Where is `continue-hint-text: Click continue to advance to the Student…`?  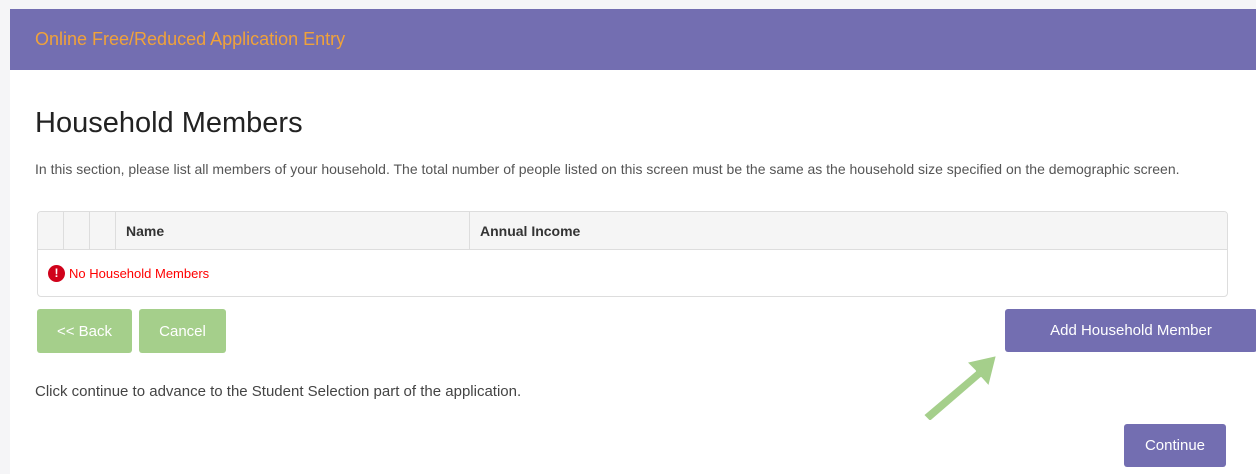 continue-hint-text: Click continue to advance to the Student… is located at coordinates (278, 391).